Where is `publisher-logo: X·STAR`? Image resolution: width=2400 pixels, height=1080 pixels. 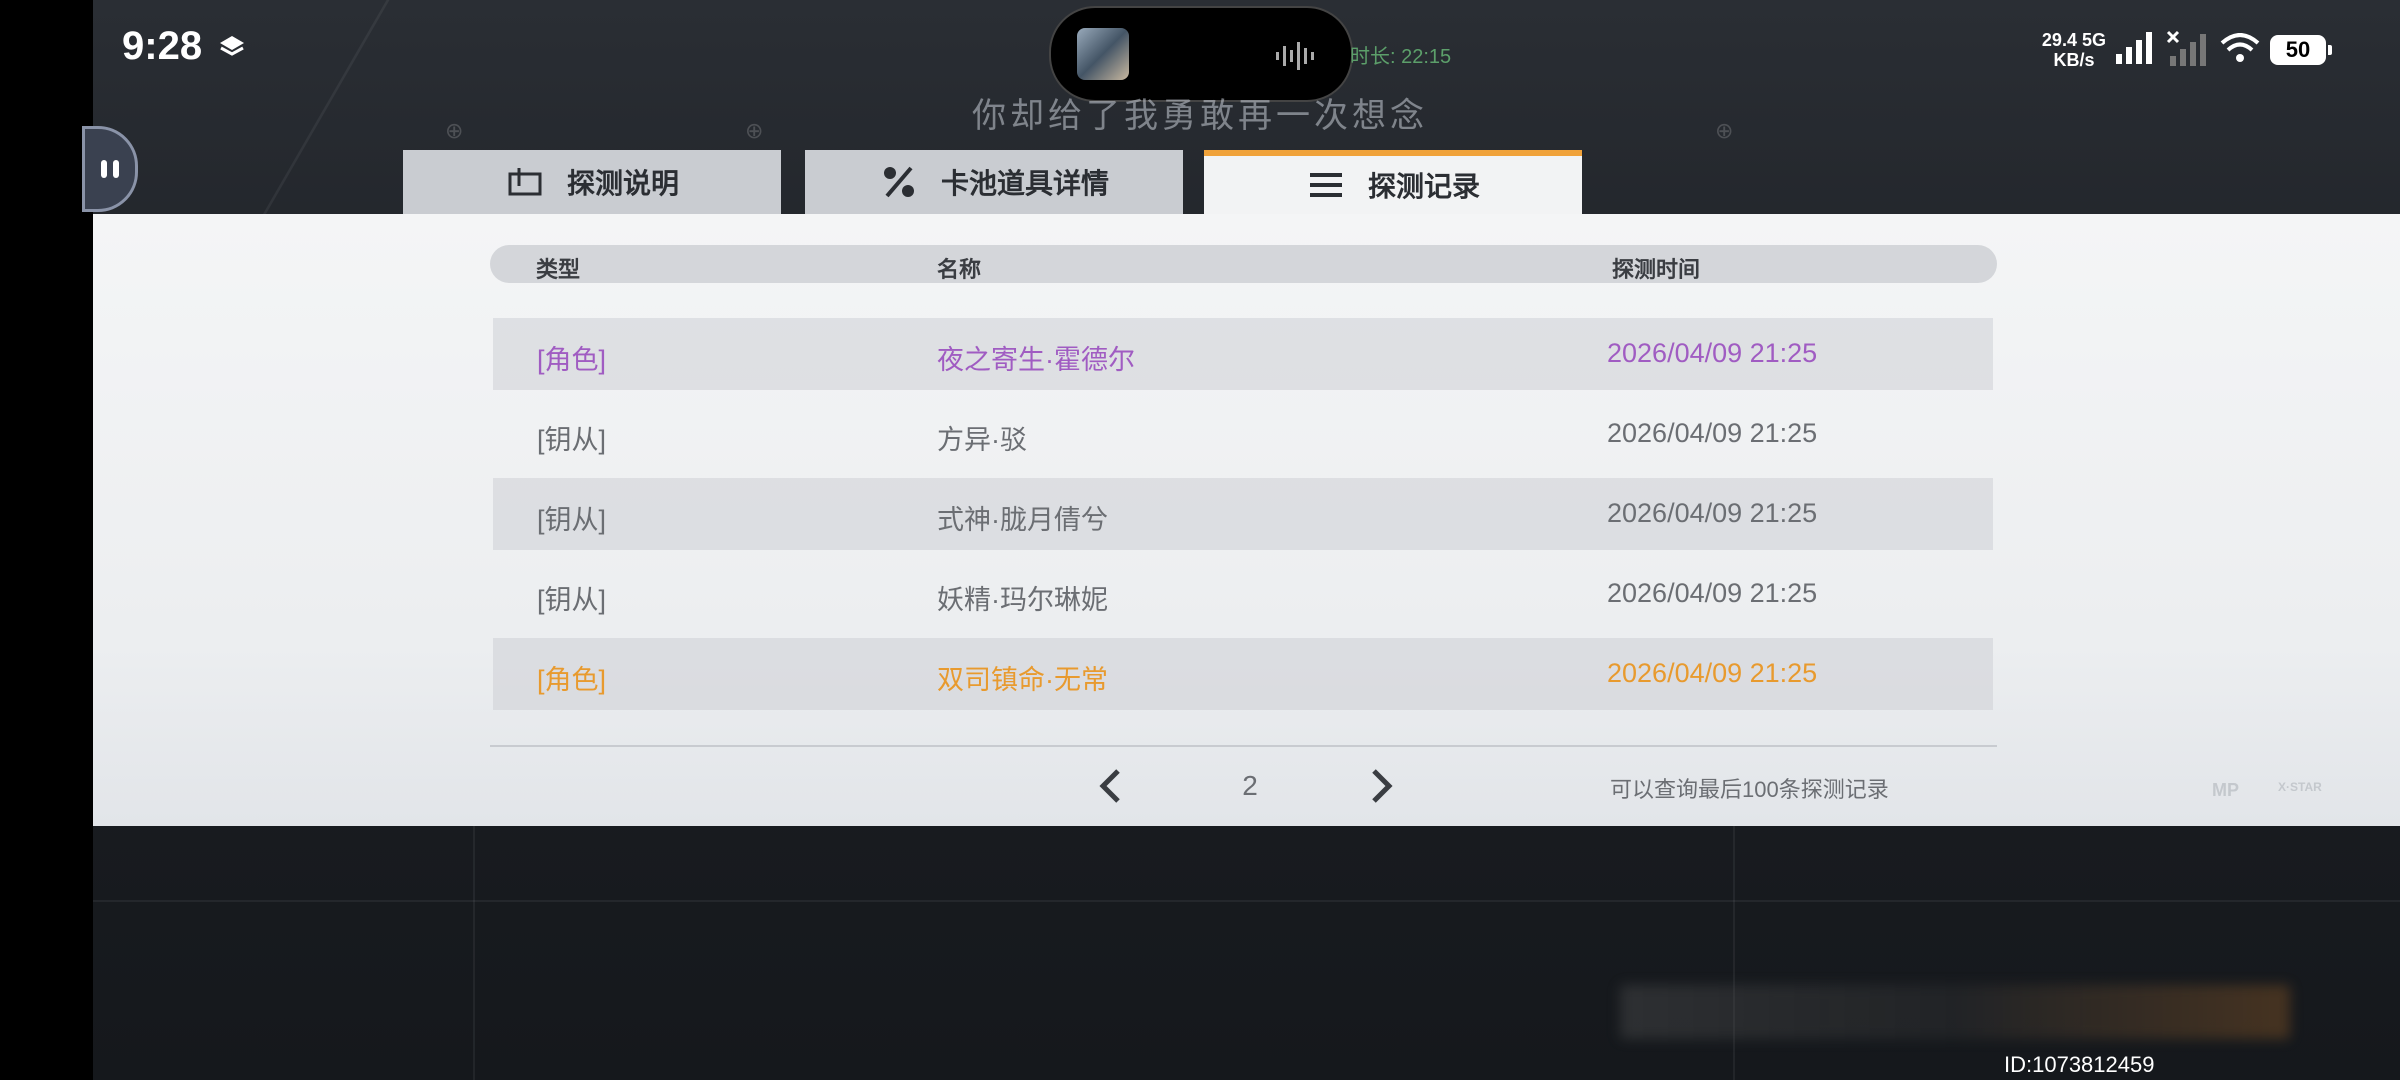
publisher-logo: X·STAR is located at coordinates (2300, 787).